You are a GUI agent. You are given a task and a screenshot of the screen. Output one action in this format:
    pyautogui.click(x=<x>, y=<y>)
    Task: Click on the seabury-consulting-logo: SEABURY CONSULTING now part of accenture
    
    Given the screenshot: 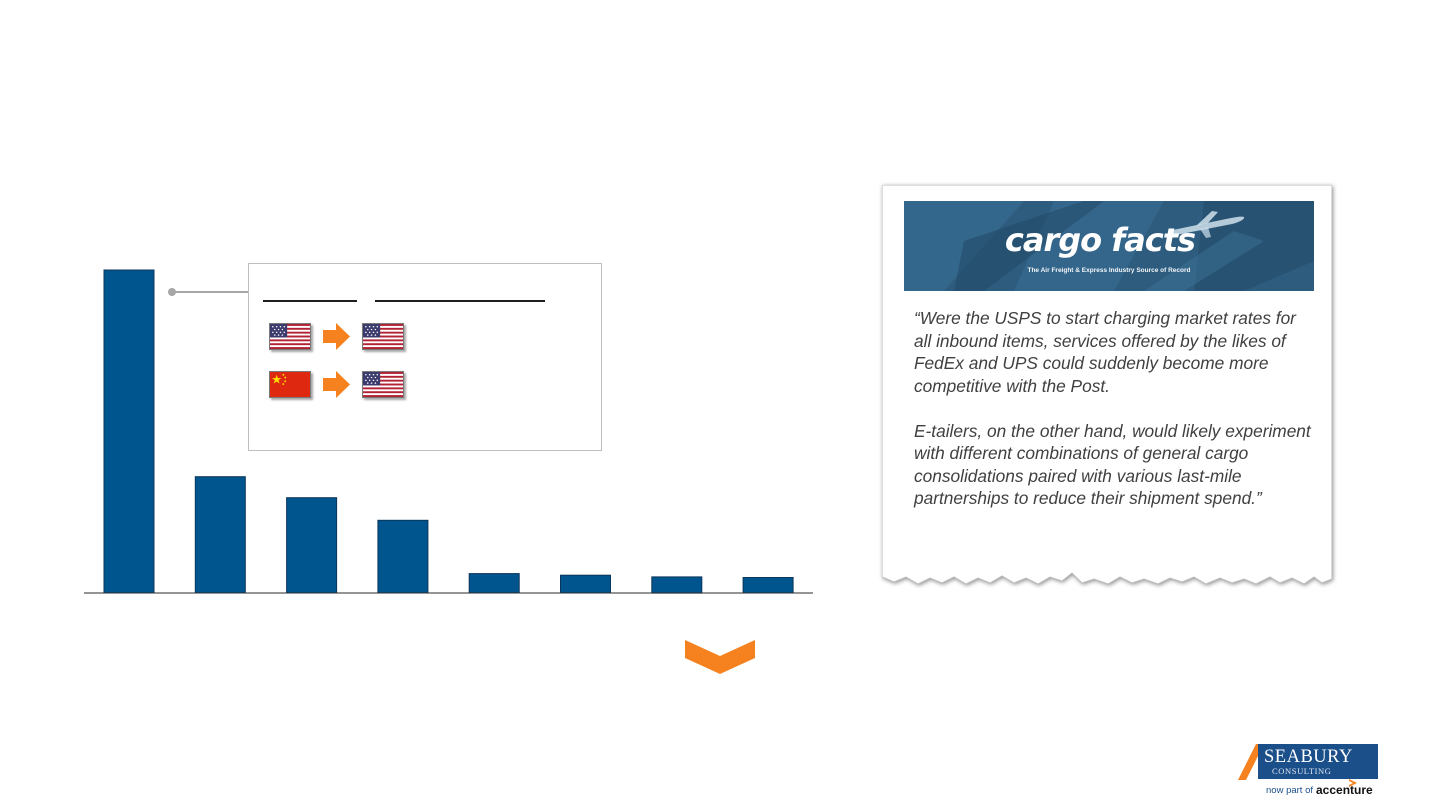 What is the action you would take?
    pyautogui.click(x=1309, y=772)
    